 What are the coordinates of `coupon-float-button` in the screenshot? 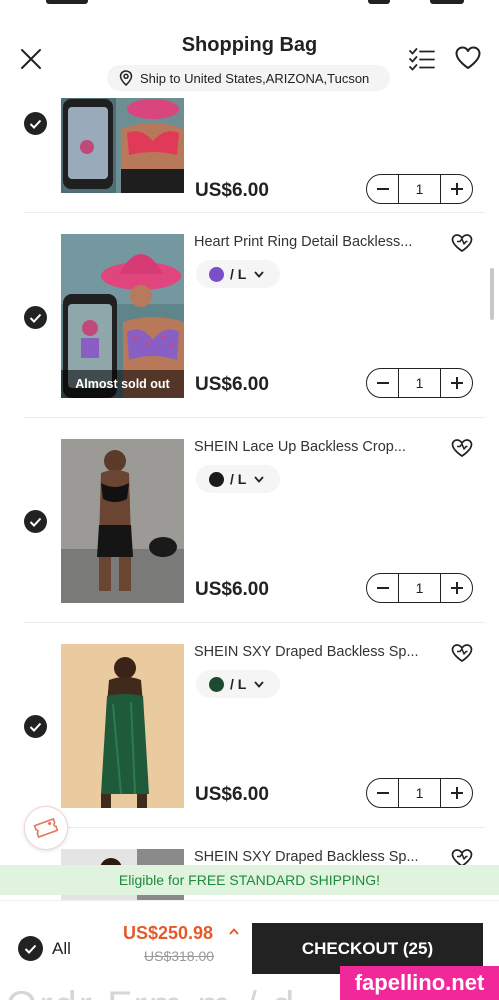 It's located at (46, 828).